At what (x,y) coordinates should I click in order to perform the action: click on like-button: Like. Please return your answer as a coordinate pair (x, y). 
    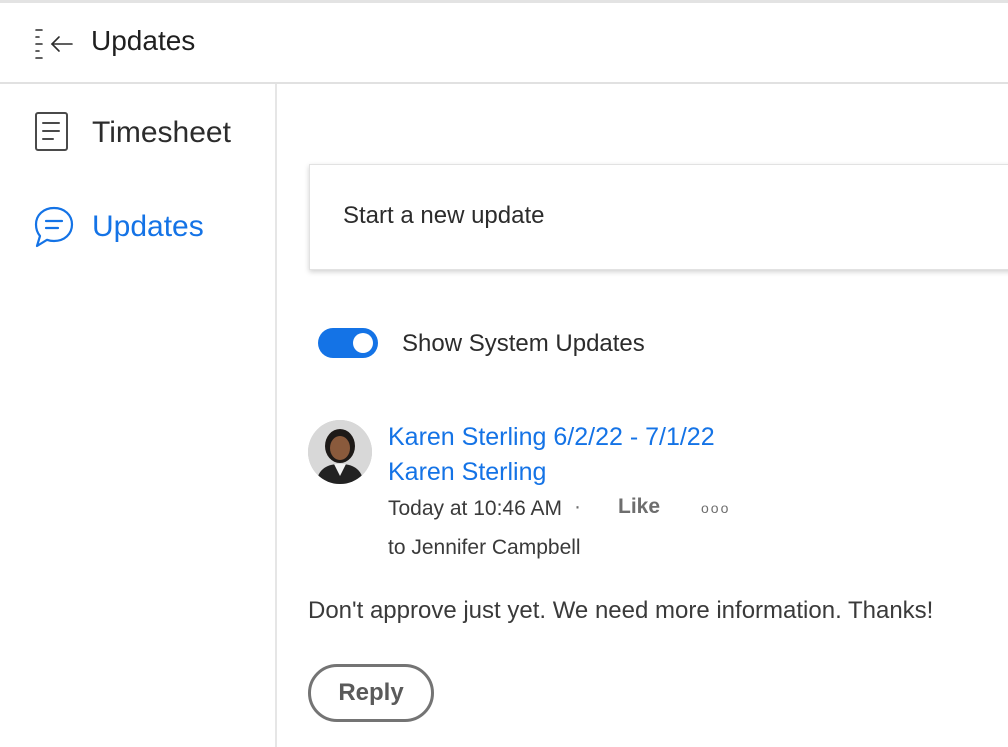
    Looking at the image, I should click on (639, 507).